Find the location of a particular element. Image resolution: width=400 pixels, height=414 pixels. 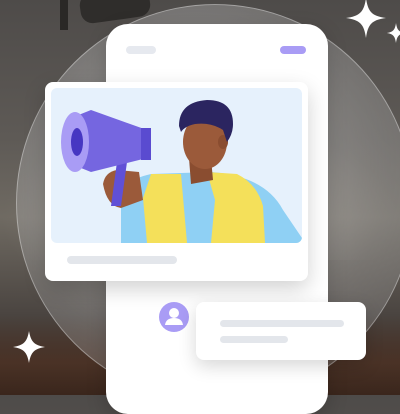

phone-status-pill is located at coordinates (141, 50).